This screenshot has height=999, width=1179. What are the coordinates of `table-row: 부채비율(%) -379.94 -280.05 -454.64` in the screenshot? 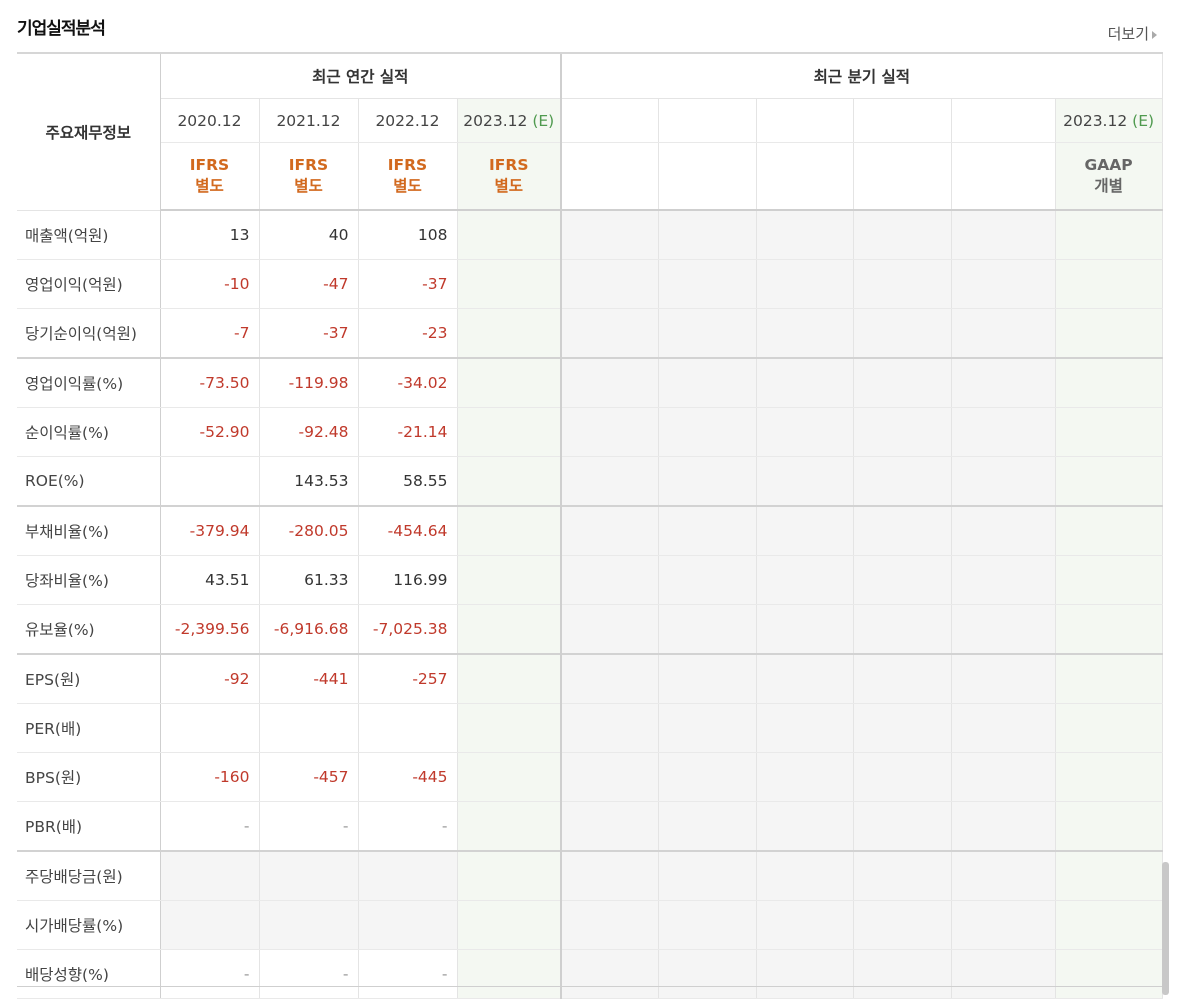 It's located at (590, 530).